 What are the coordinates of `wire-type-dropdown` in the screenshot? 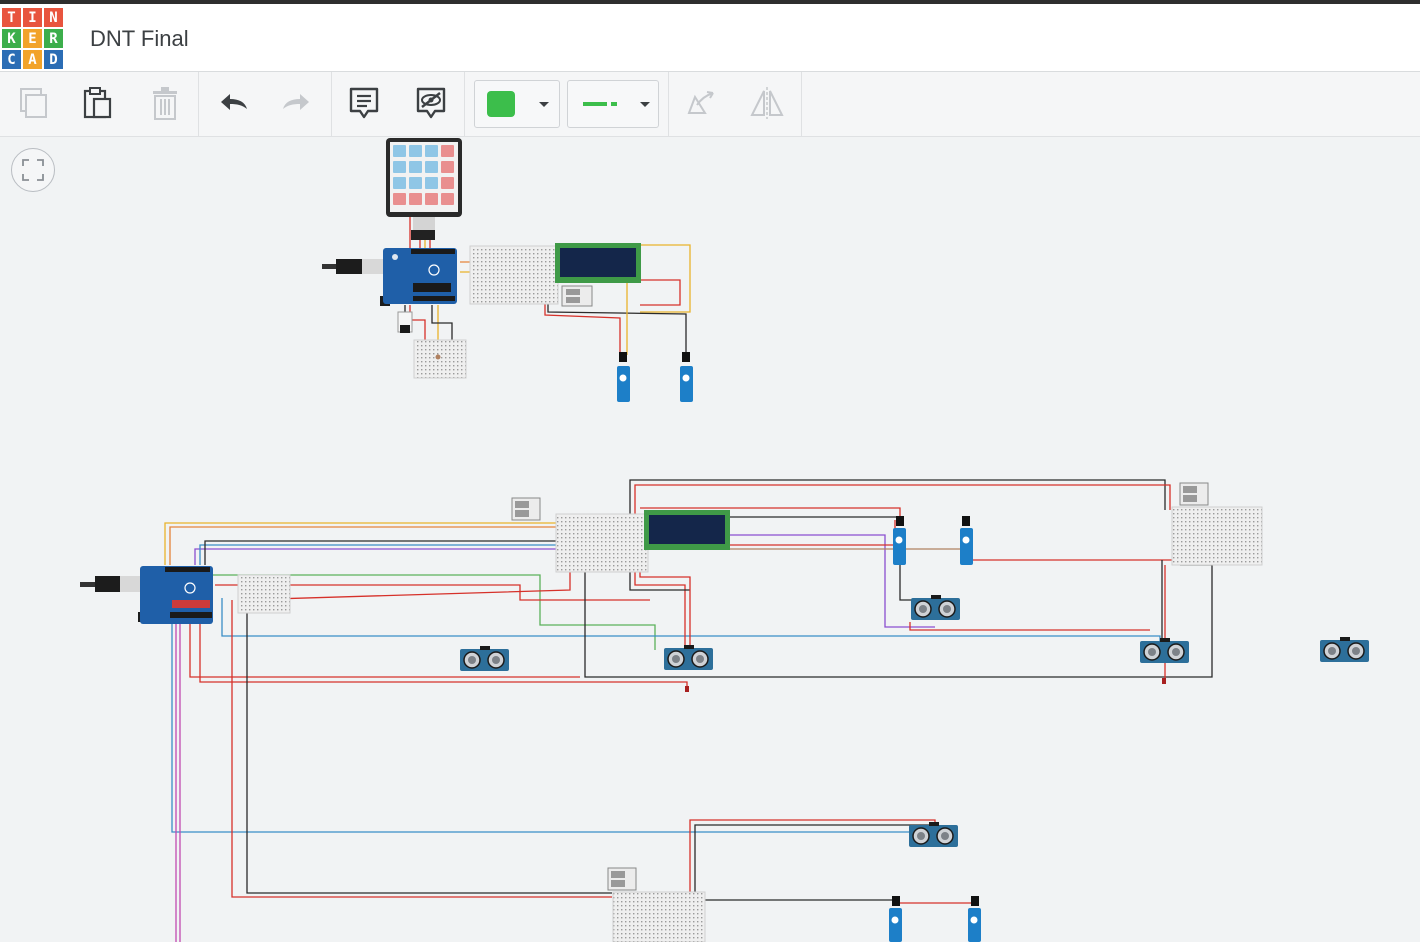 It's located at (613, 104).